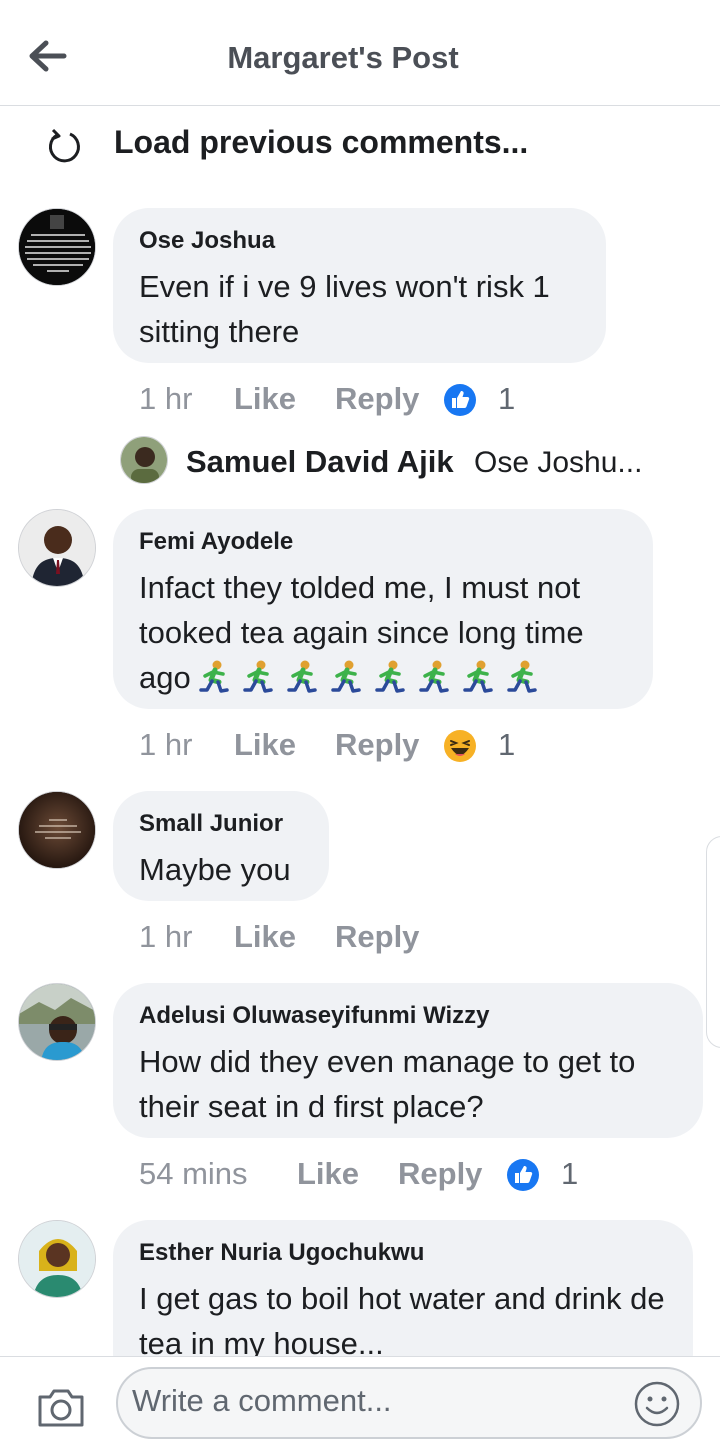 The width and height of the screenshot is (720, 1442). What do you see at coordinates (408, 1016) in the screenshot?
I see `commenter-name: Adelusi Oluwaseyifunmi Wizzy` at bounding box center [408, 1016].